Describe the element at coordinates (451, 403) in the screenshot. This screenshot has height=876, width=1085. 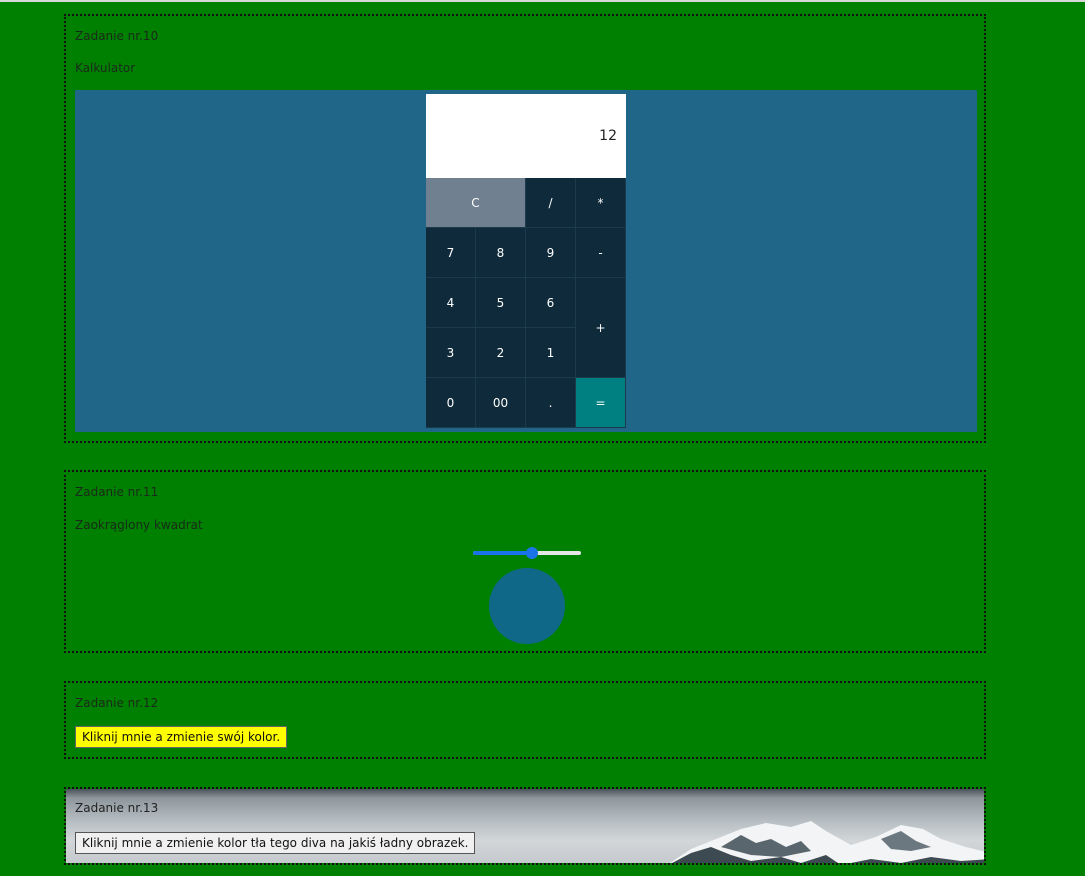
I see `key-0-button: 0` at that location.